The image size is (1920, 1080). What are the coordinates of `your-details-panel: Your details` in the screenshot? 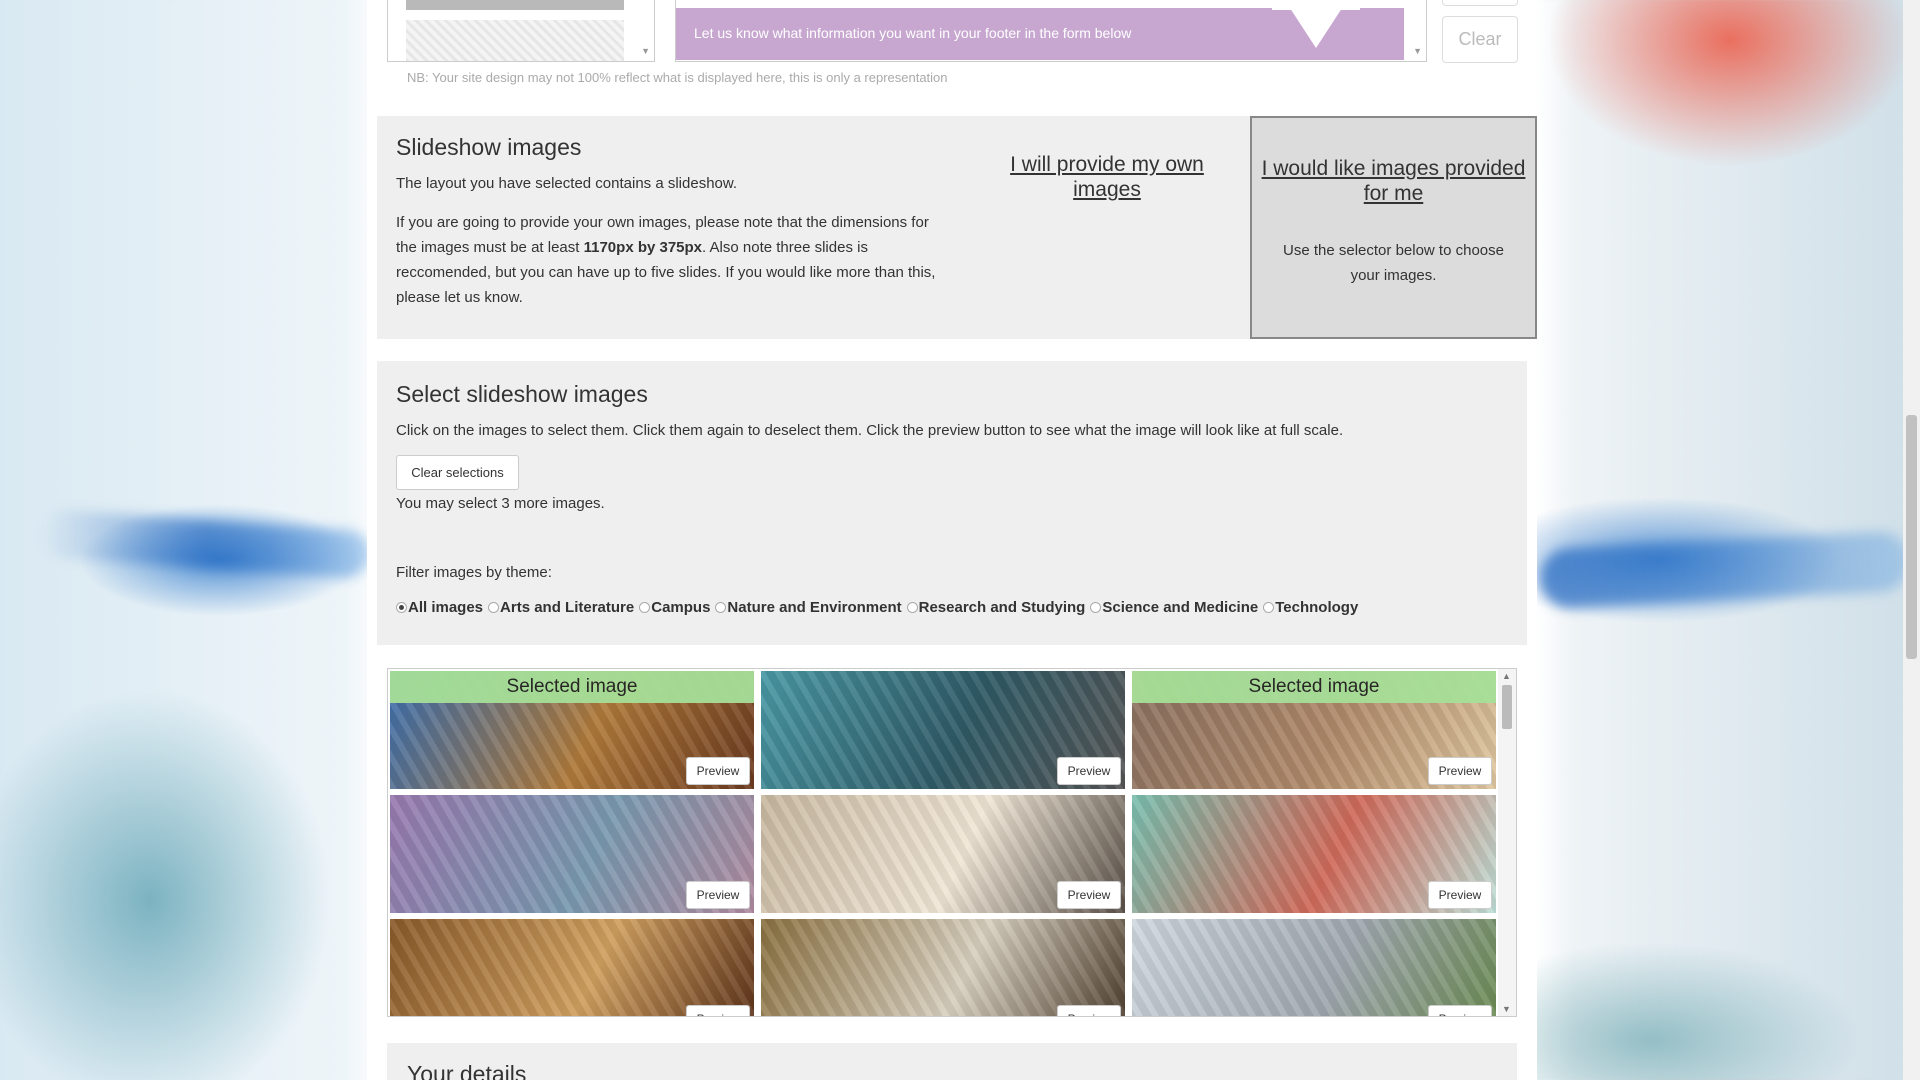 It's located at (952, 1061).